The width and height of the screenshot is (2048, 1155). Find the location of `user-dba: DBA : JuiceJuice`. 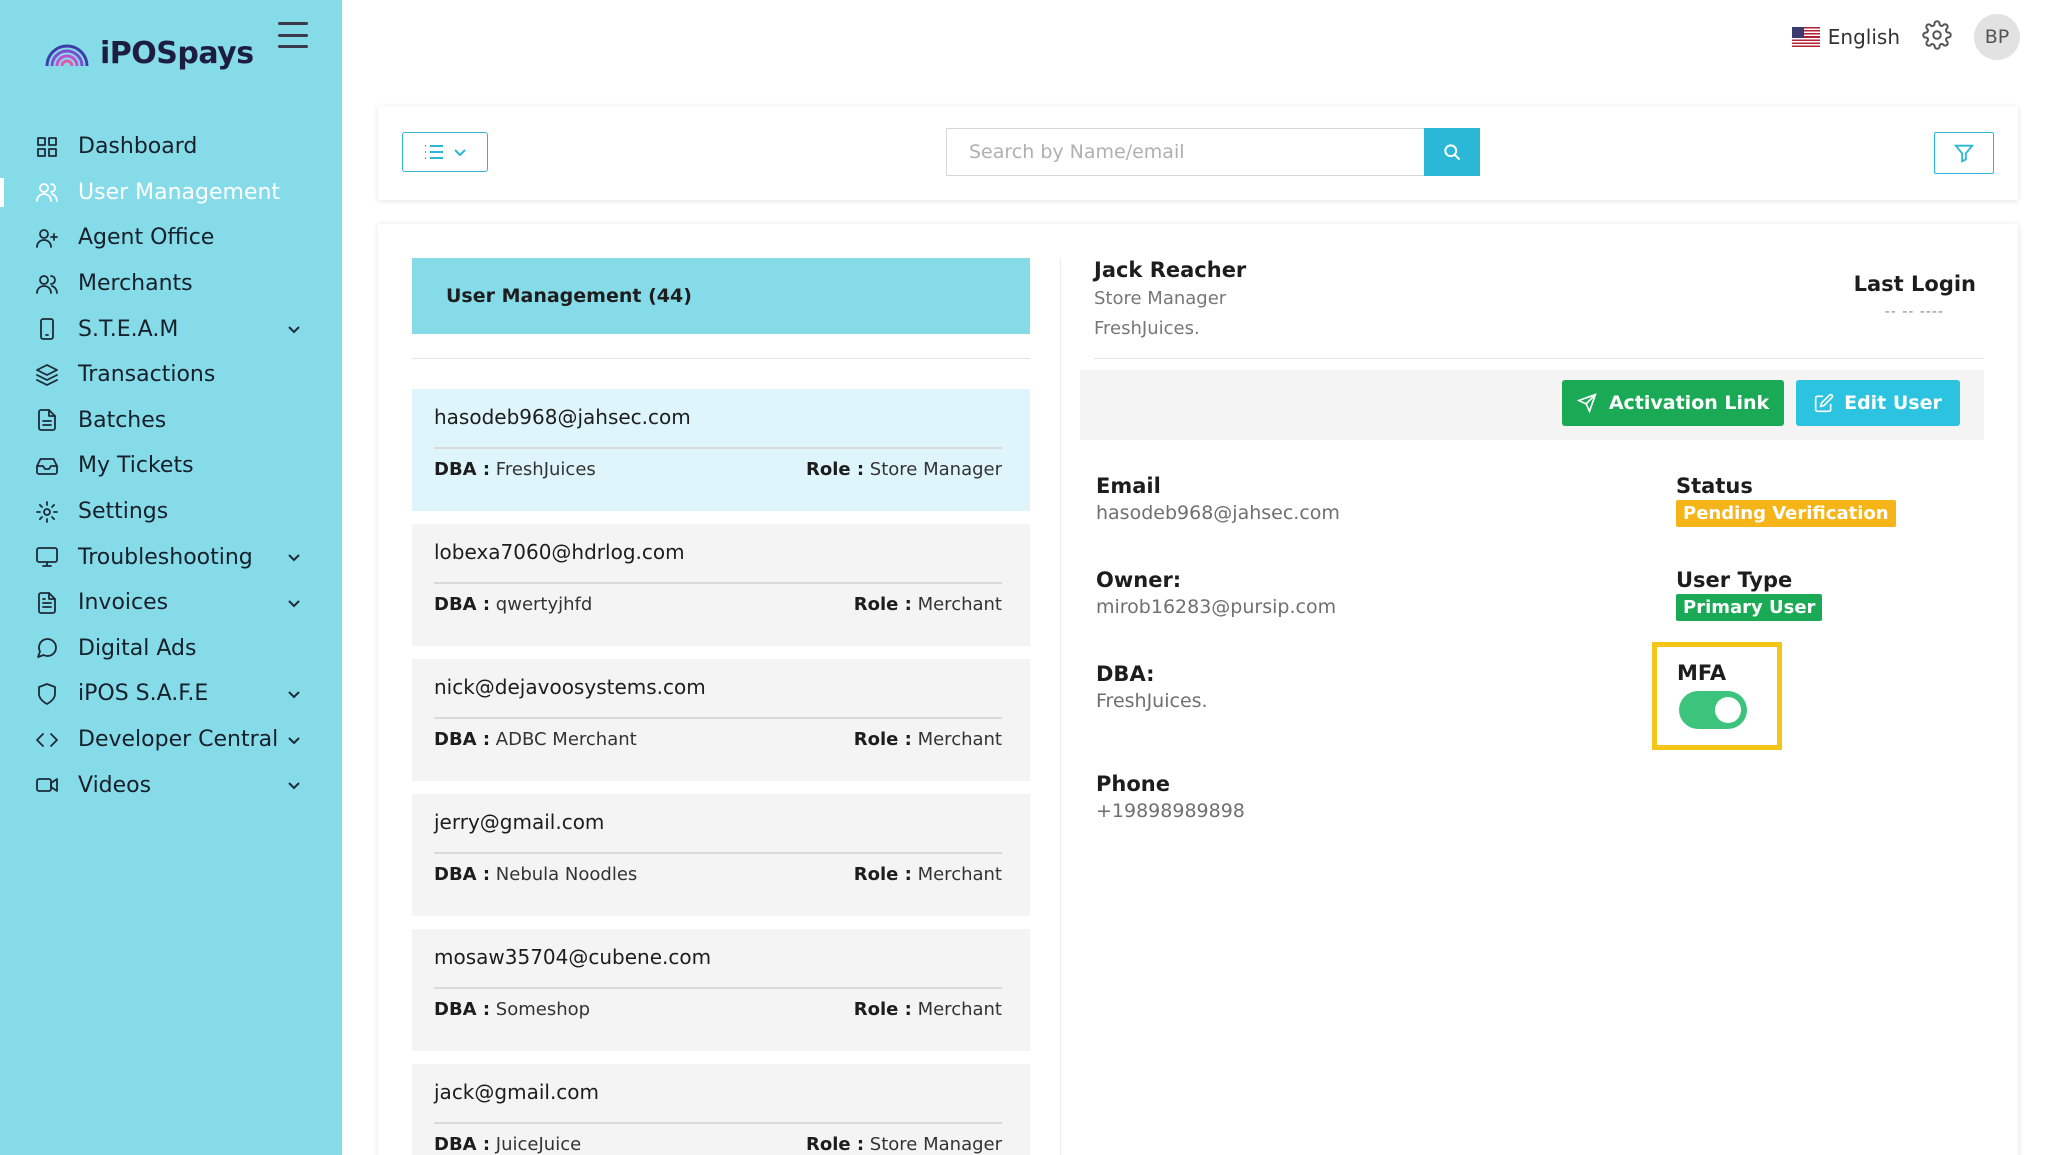

user-dba: DBA : JuiceJuice is located at coordinates (507, 1144).